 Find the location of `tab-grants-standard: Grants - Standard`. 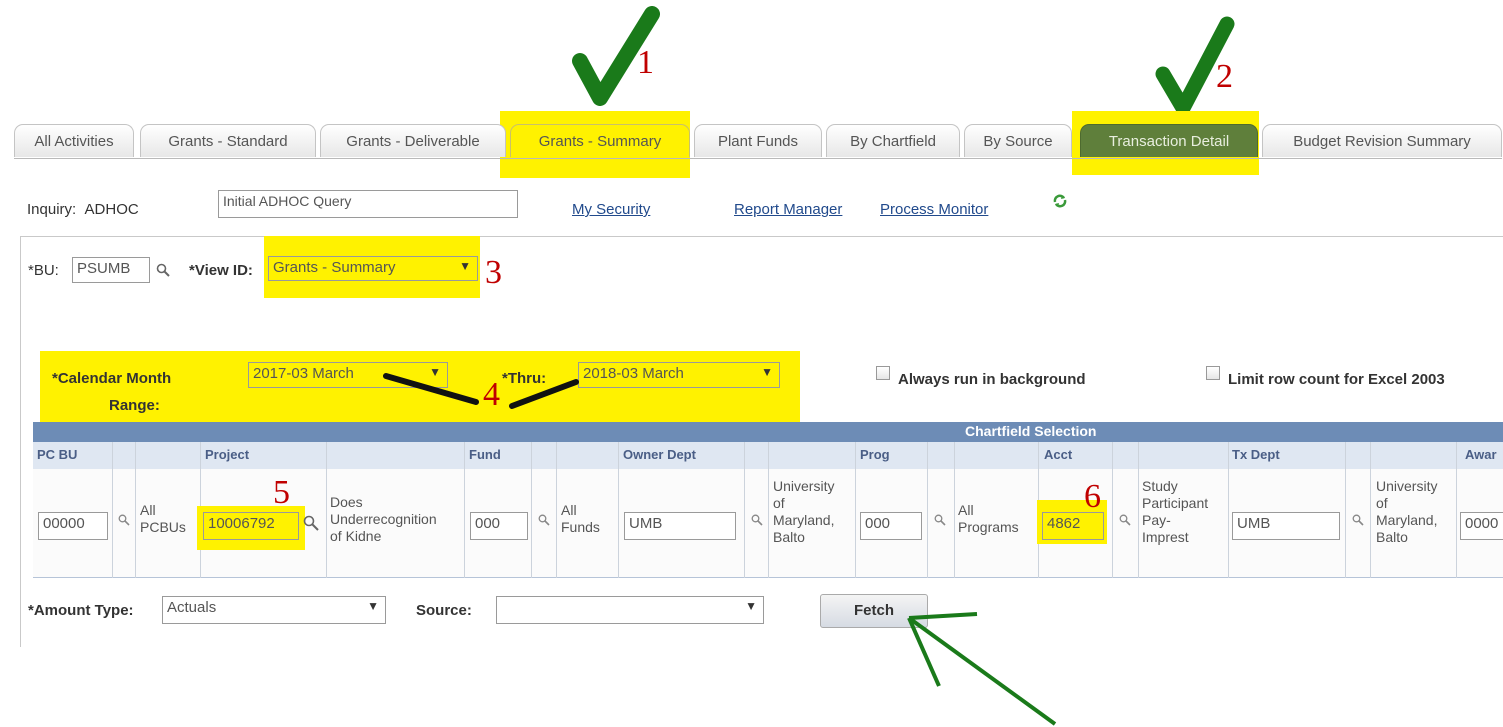

tab-grants-standard: Grants - Standard is located at coordinates (228, 140).